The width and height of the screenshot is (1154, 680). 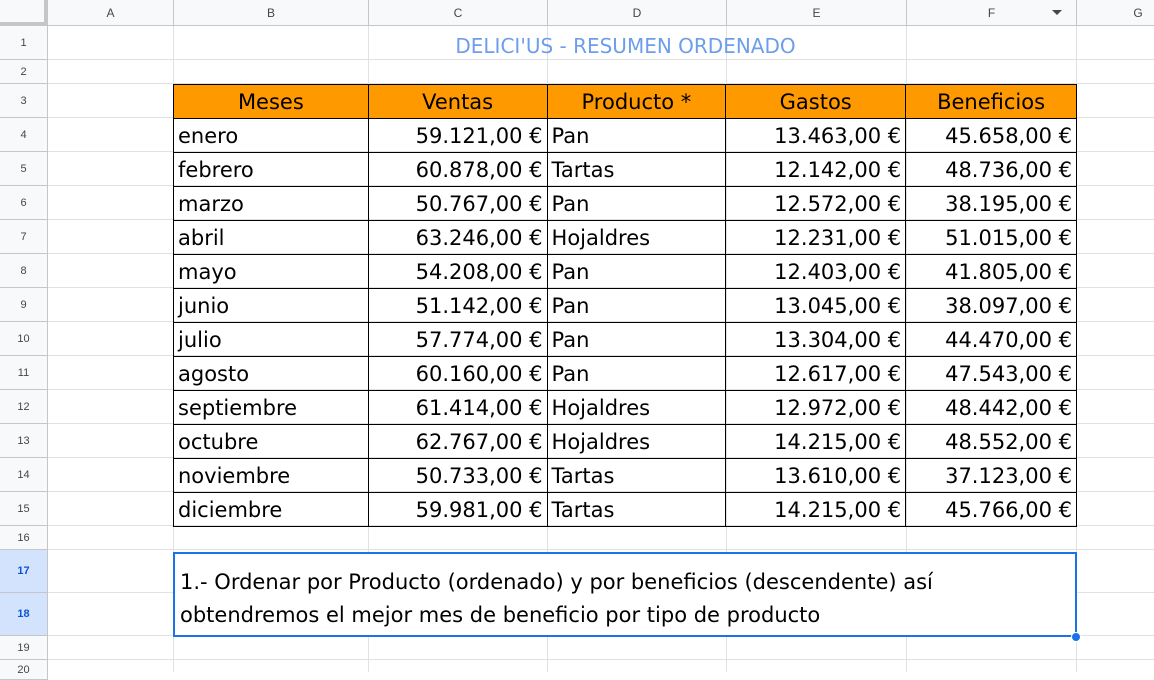 I want to click on cell-gastos: 13.304,00 €, so click(x=816, y=339).